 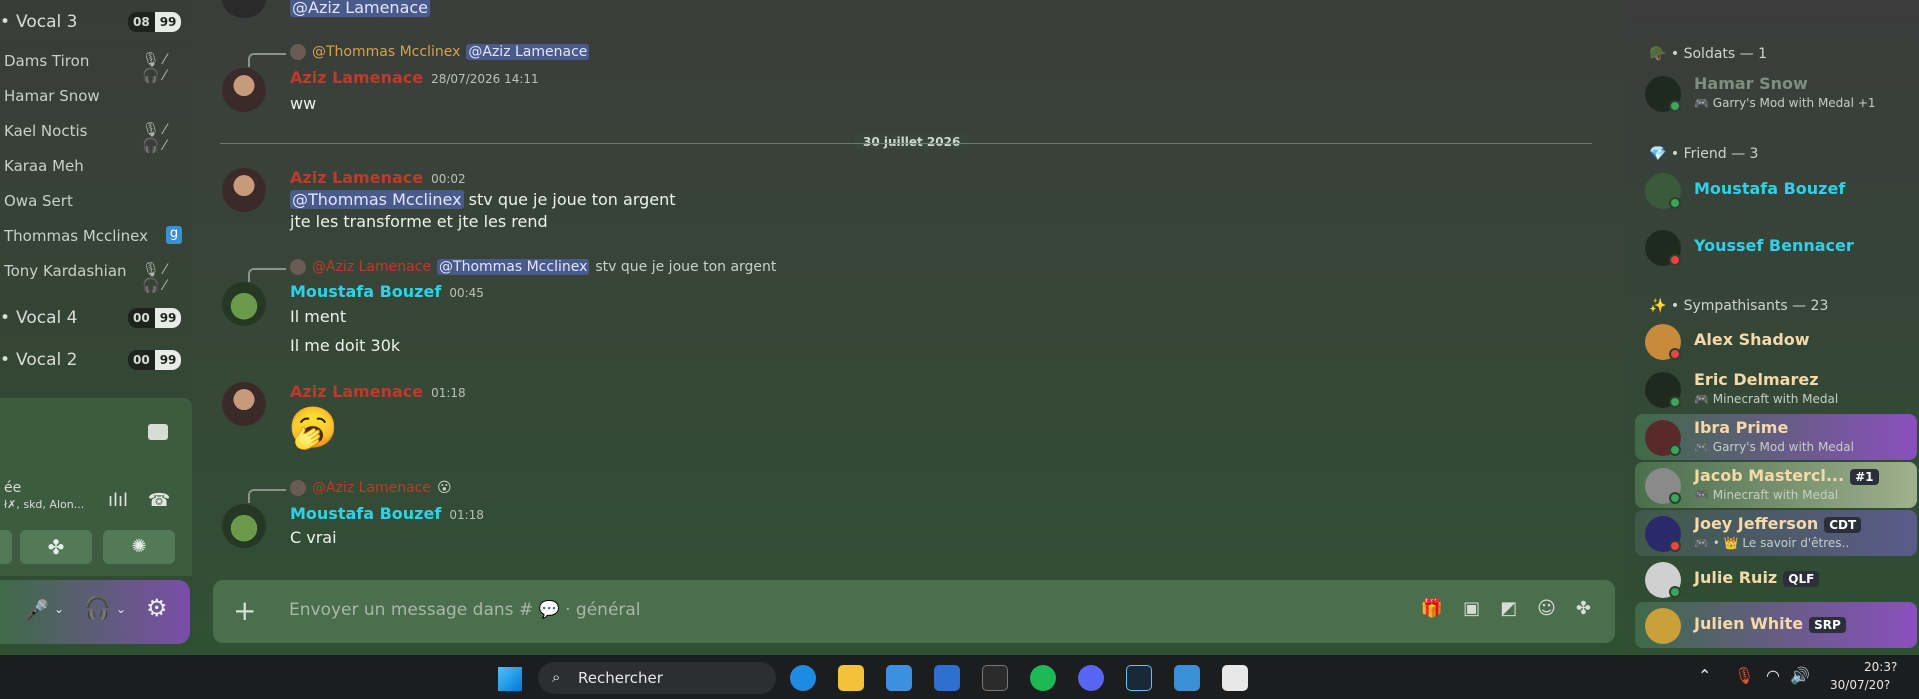 What do you see at coordinates (76, 236) in the screenshot?
I see `voice-user: Thommas Mcclinex` at bounding box center [76, 236].